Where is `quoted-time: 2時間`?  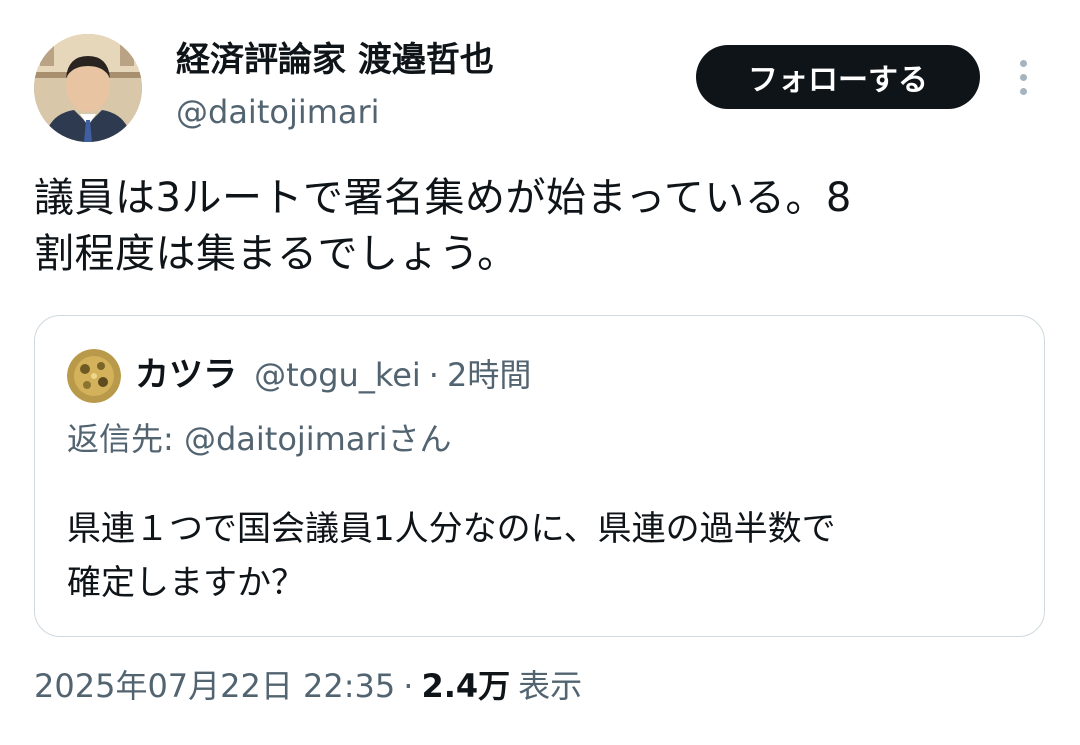
quoted-time: 2時間 is located at coordinates (489, 375).